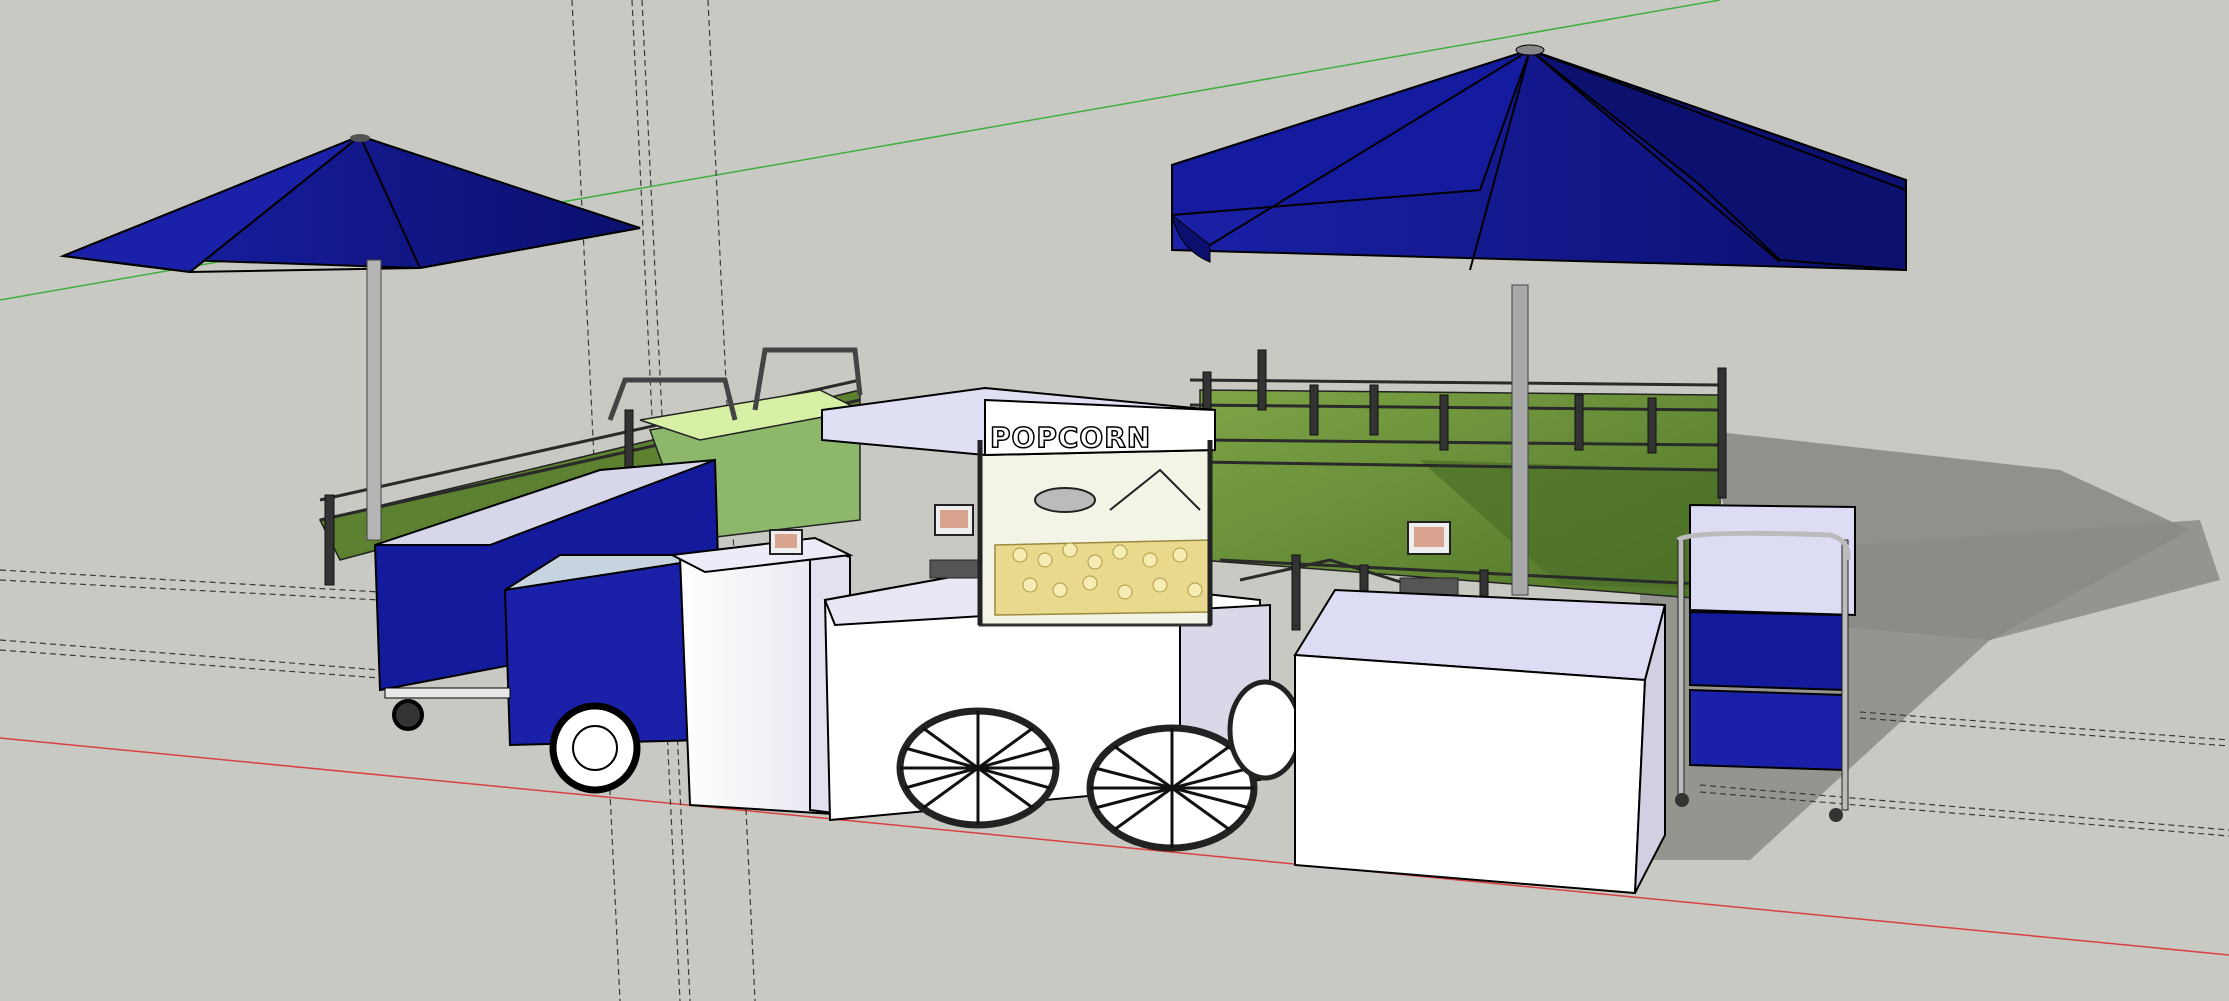  I want to click on popcorn-sign: POPCORN, so click(1070, 437).